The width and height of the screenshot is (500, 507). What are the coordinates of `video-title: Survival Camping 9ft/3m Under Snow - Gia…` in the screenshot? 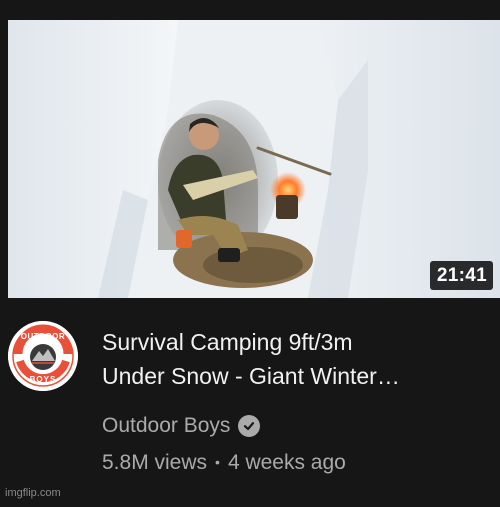 It's located at (282, 359).